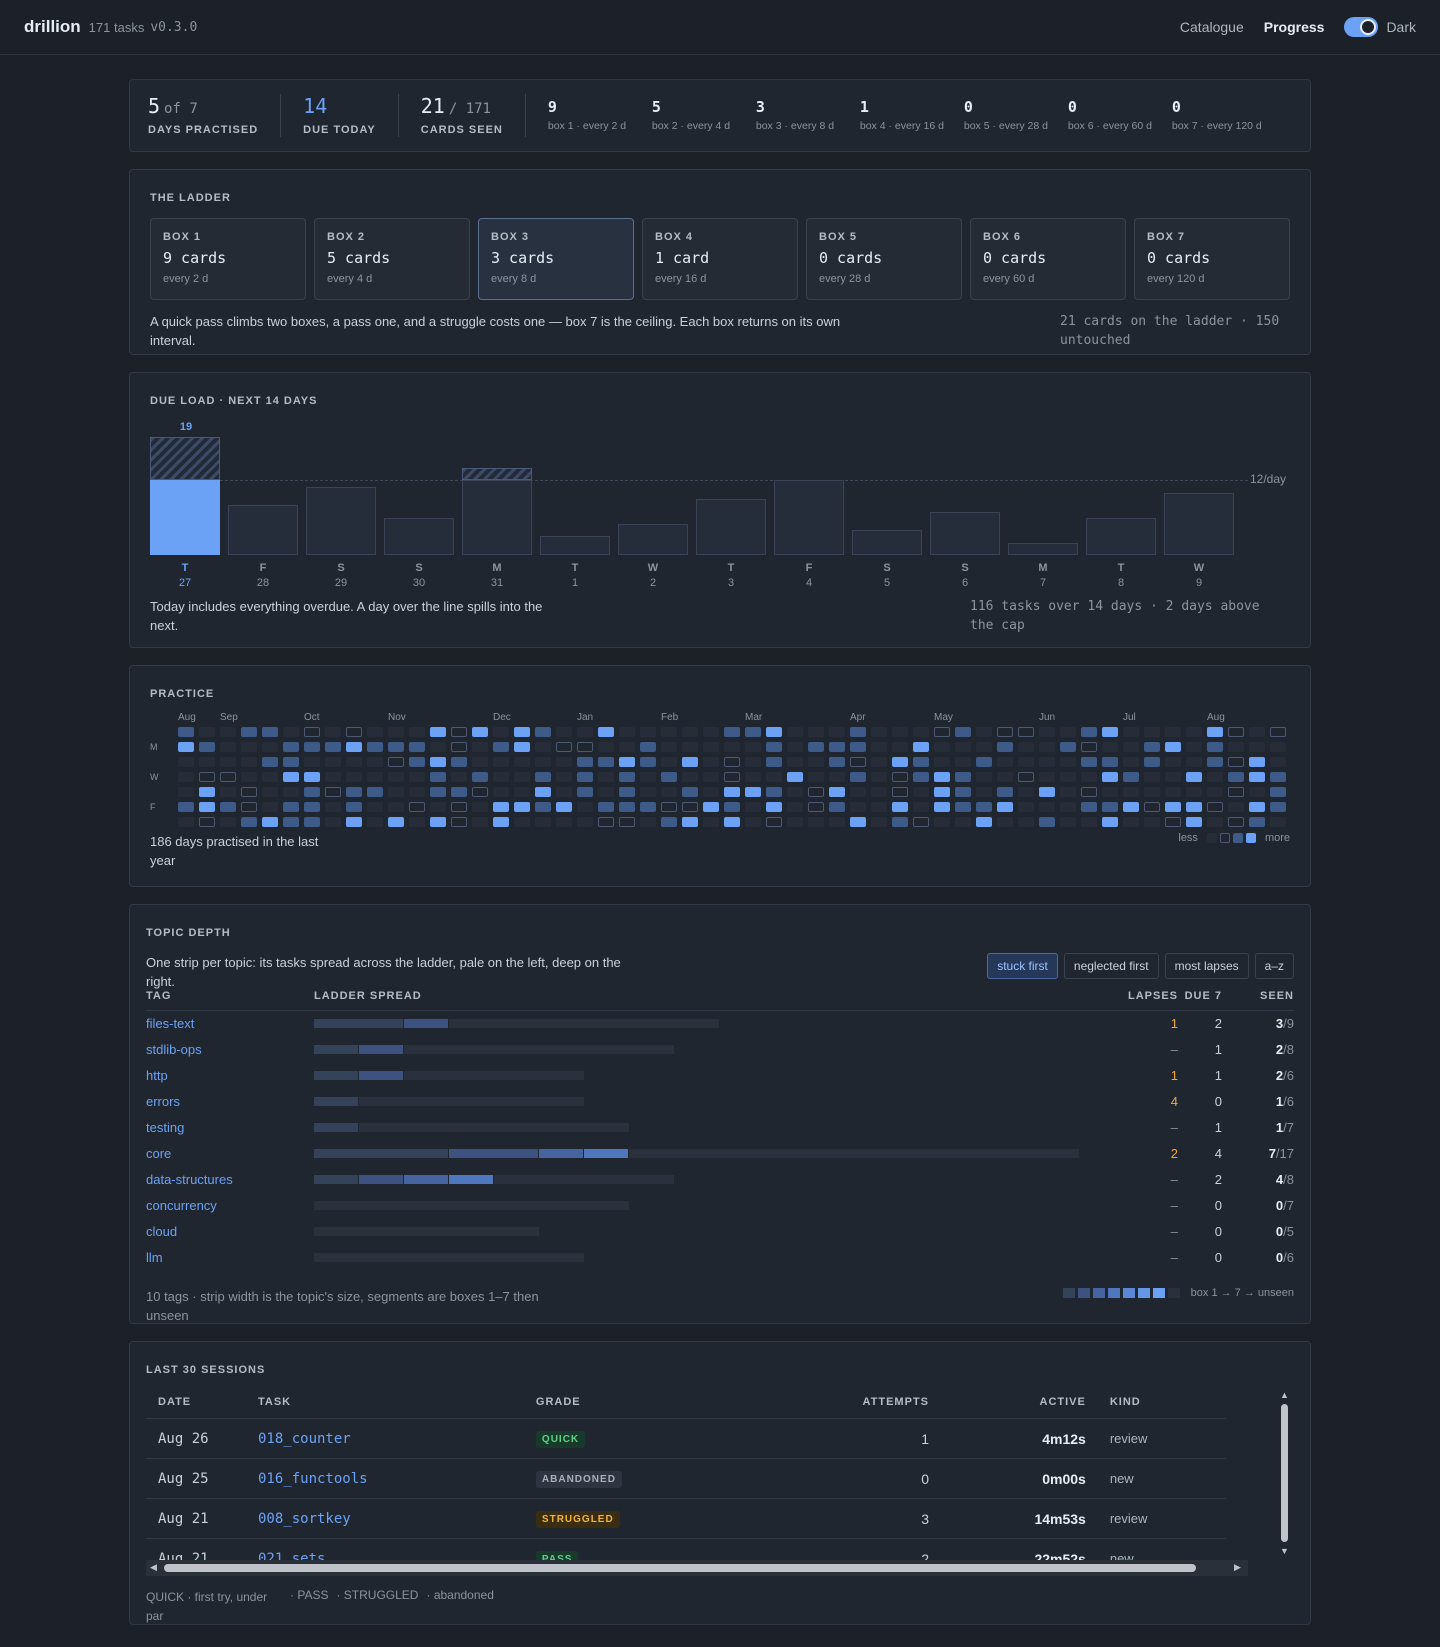 The height and width of the screenshot is (1647, 1440). Describe the element at coordinates (153, 1567) in the screenshot. I see `scroll-left-icon: ◀` at that location.